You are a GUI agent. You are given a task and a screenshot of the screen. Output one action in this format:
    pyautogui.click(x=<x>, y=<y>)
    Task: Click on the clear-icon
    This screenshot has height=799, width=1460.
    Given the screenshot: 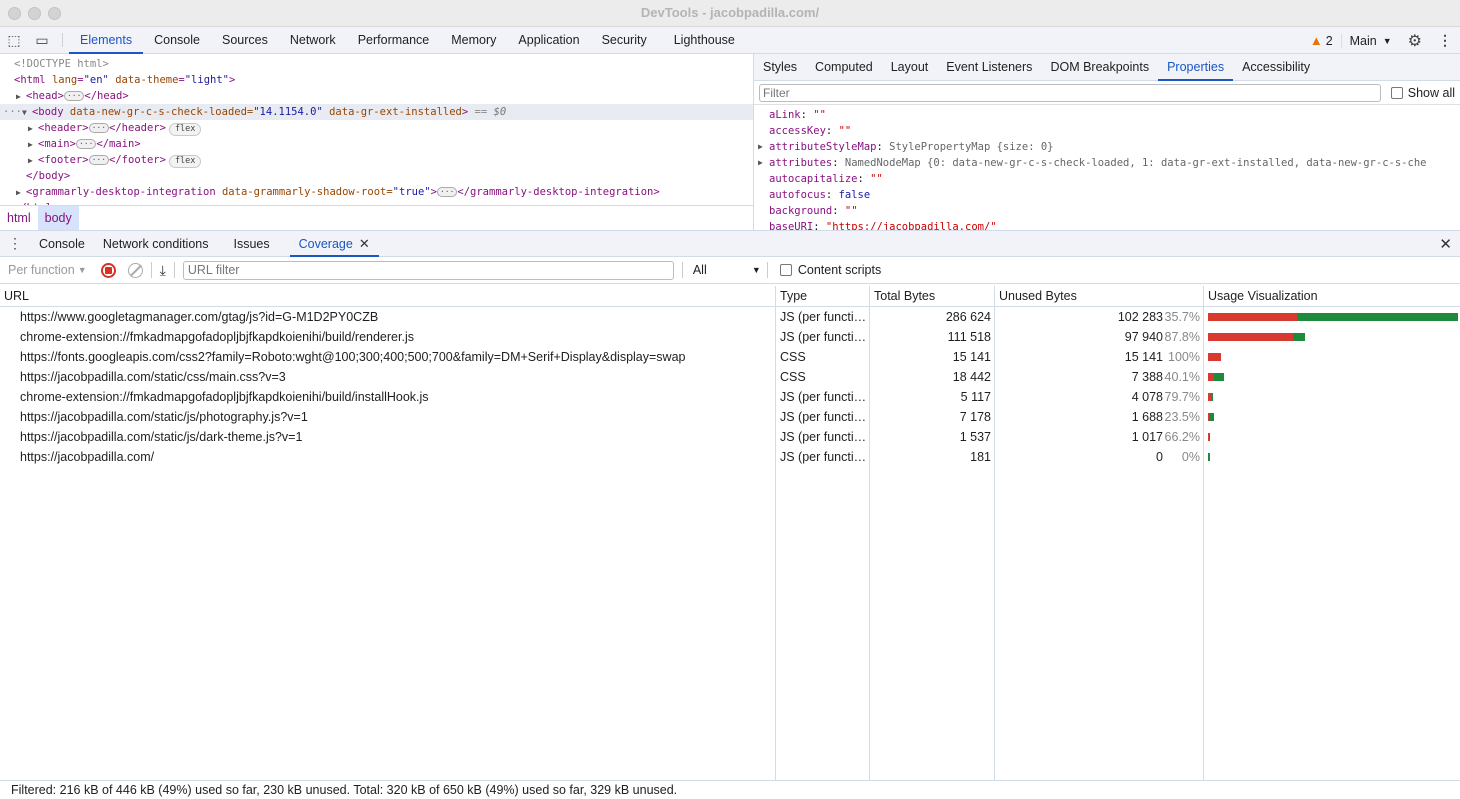 What is the action you would take?
    pyautogui.click(x=135, y=270)
    